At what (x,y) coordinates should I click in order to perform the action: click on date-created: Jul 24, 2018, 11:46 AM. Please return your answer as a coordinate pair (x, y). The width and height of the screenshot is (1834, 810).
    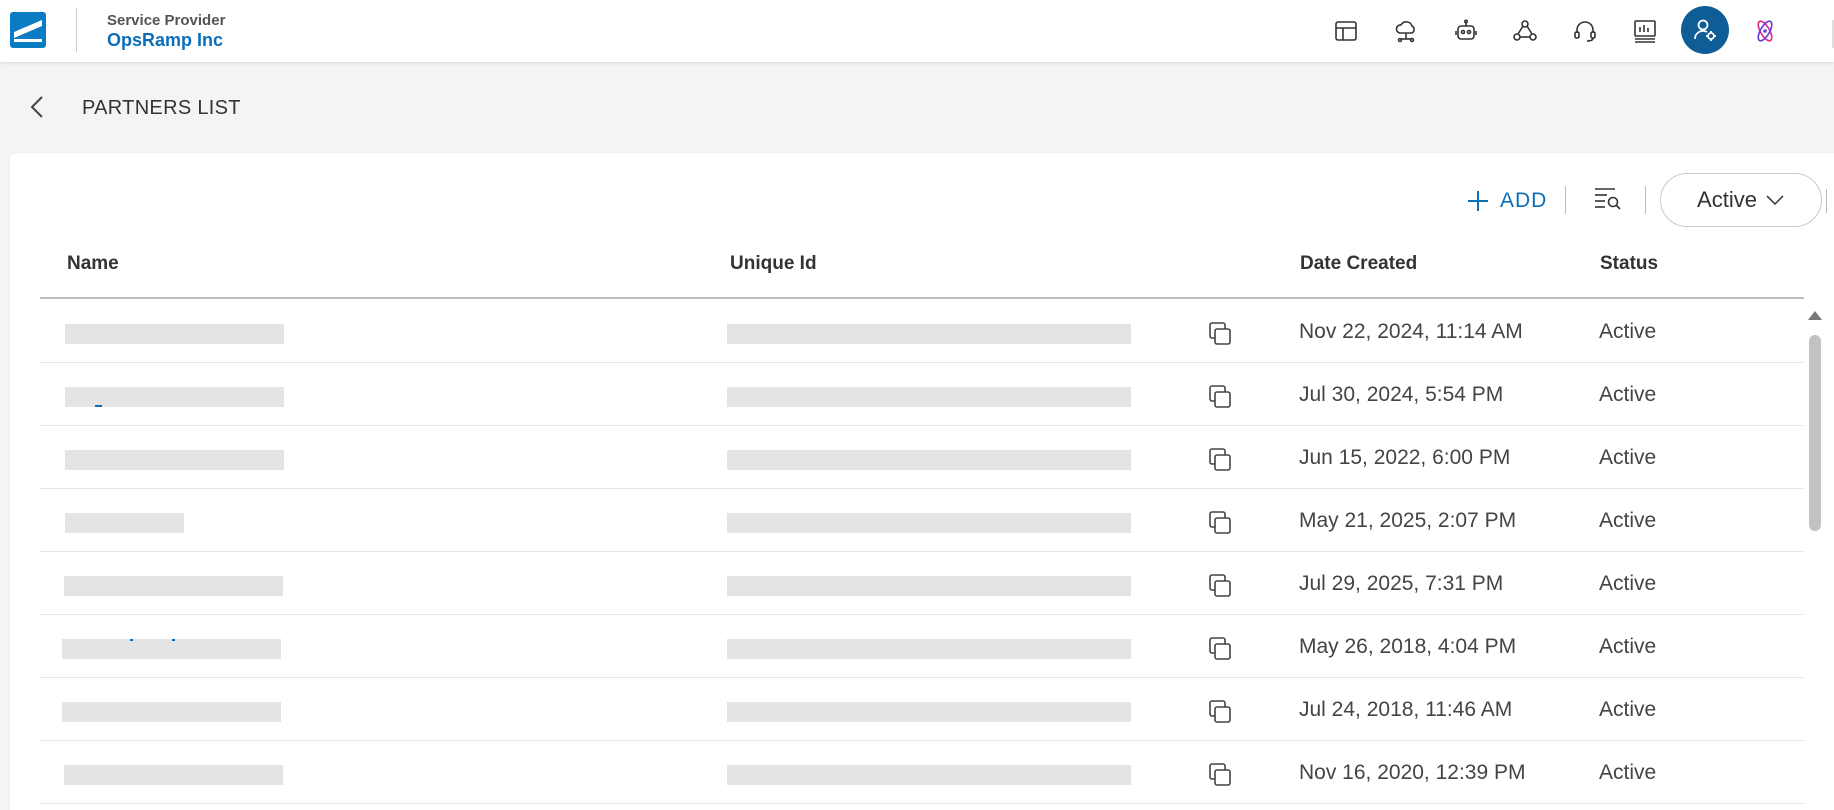
    Looking at the image, I should click on (1406, 709).